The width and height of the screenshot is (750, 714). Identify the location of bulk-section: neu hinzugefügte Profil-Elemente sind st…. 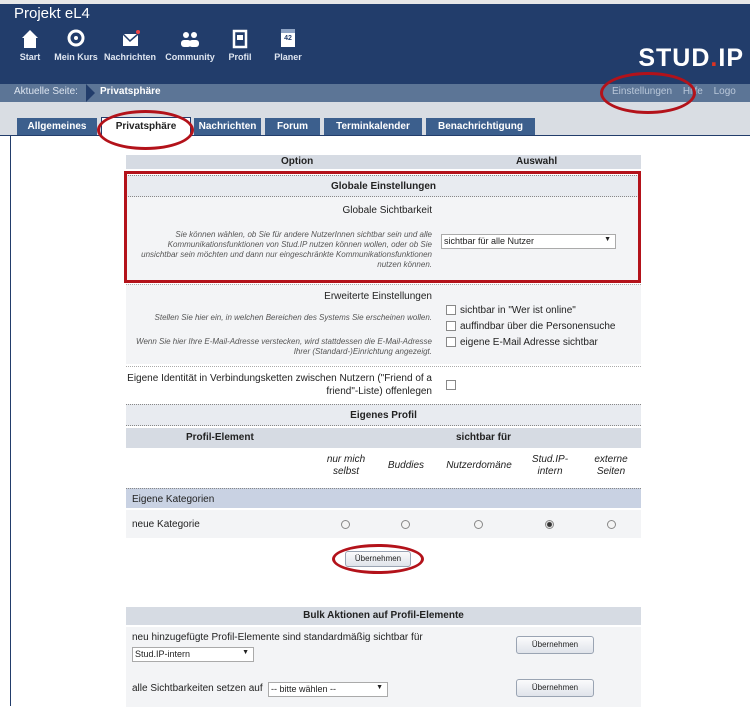
(383, 667).